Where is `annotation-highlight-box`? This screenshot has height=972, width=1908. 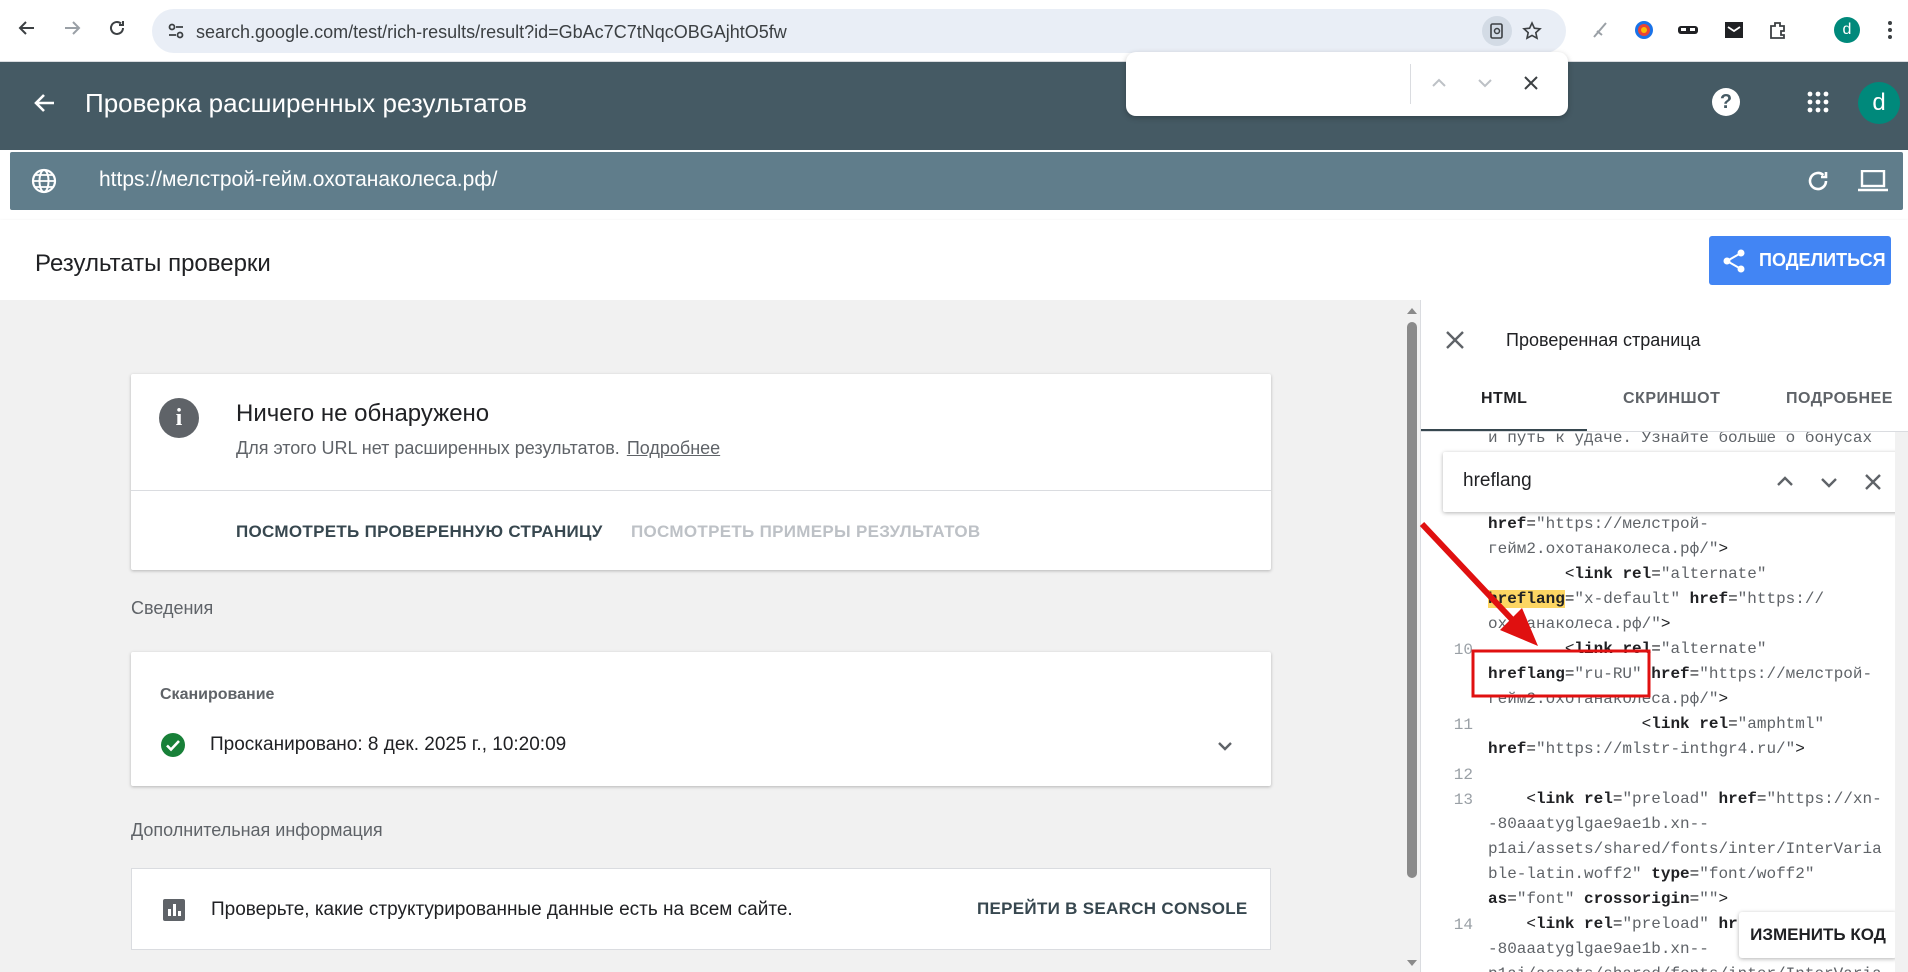 annotation-highlight-box is located at coordinates (1561, 673).